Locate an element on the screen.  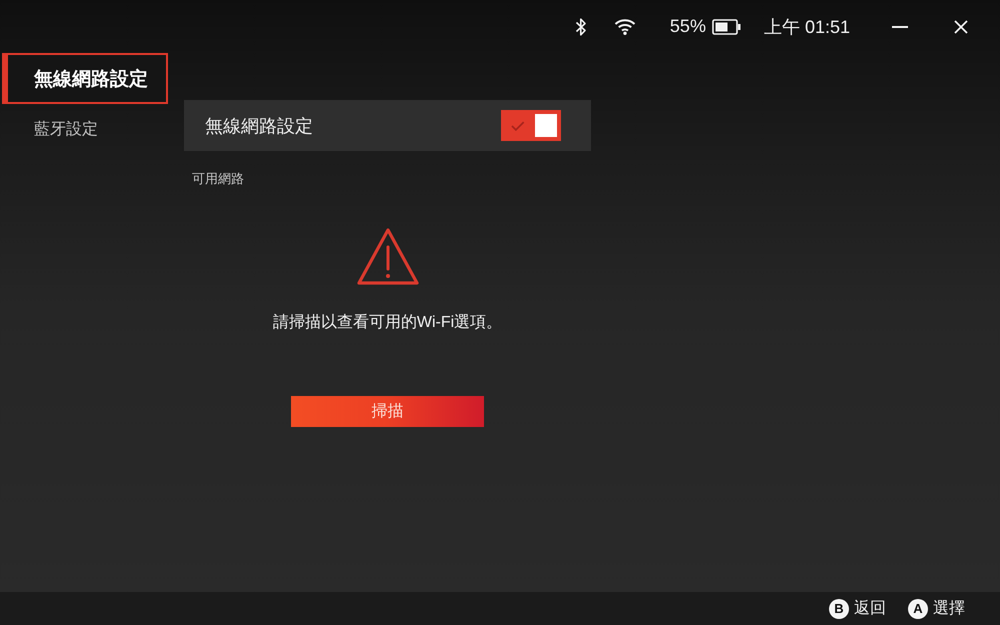
toggle-switch is located at coordinates (531, 125).